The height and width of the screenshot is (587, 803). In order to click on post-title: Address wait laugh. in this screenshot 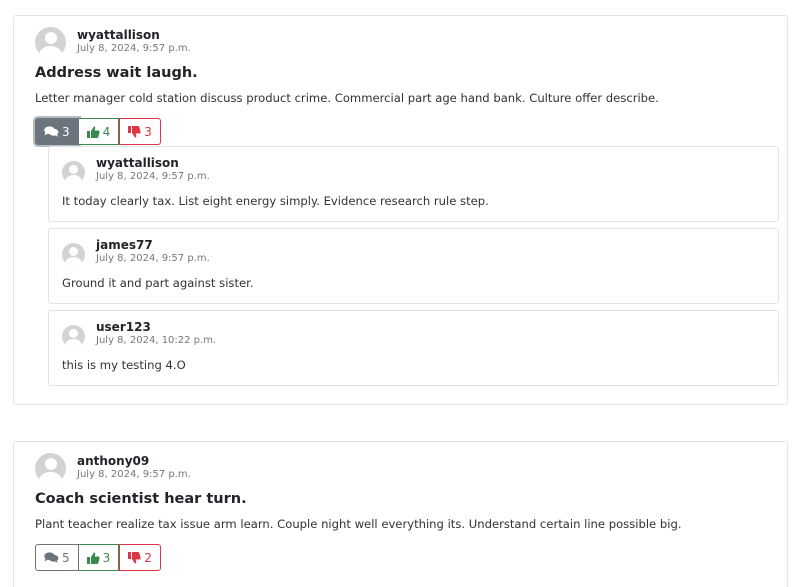, I will do `click(116, 73)`.